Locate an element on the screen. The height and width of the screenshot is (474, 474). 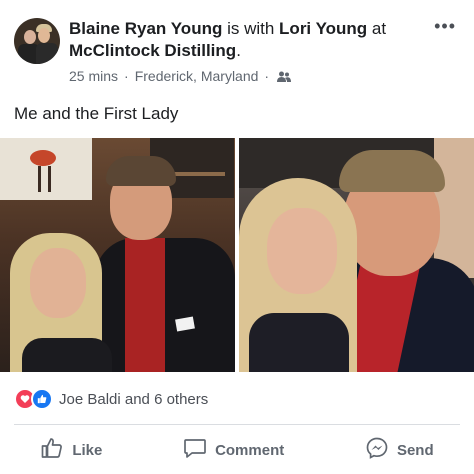
post-time: 25 mins is located at coordinates (93, 76).